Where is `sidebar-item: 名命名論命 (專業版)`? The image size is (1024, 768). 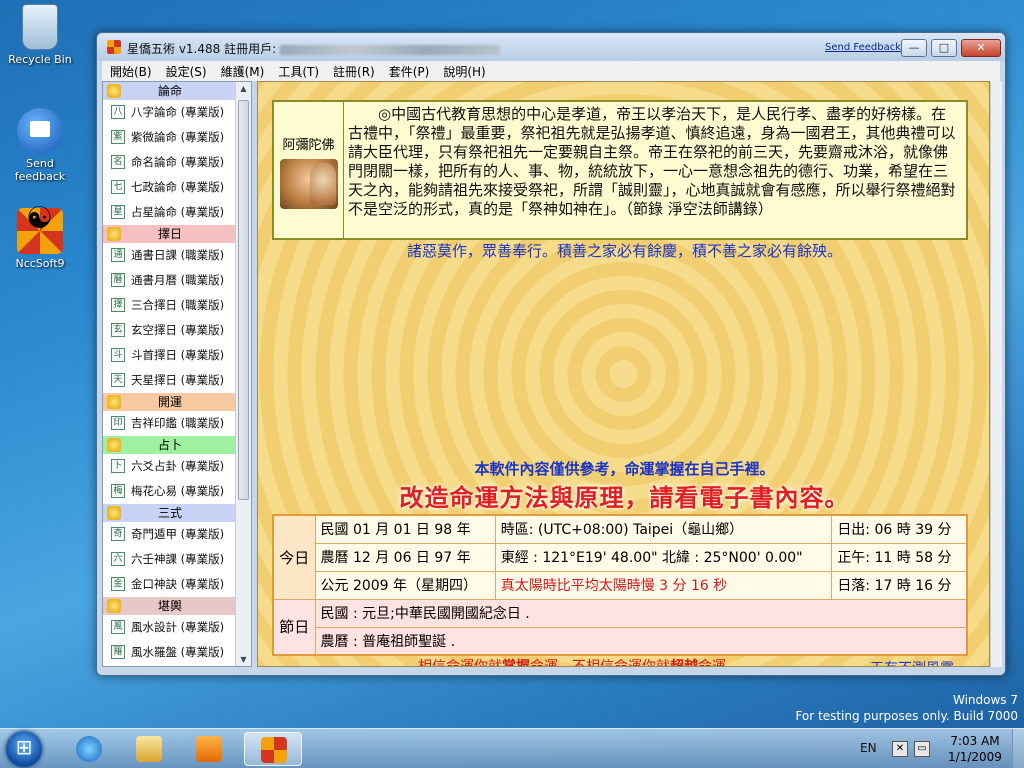 sidebar-item: 名命名論命 (專業版) is located at coordinates (170, 162).